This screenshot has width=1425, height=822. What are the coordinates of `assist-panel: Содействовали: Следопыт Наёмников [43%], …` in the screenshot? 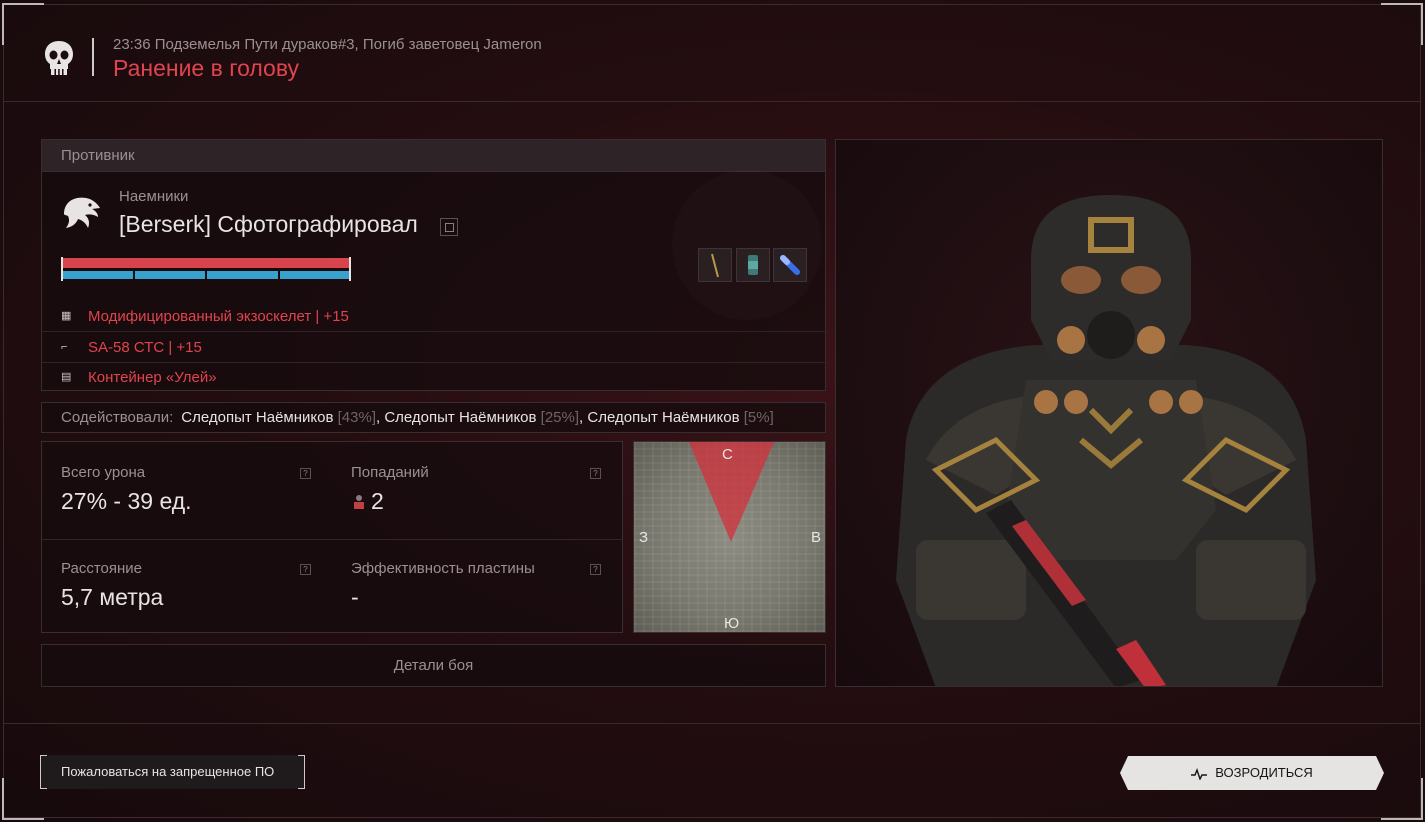 It's located at (433, 417).